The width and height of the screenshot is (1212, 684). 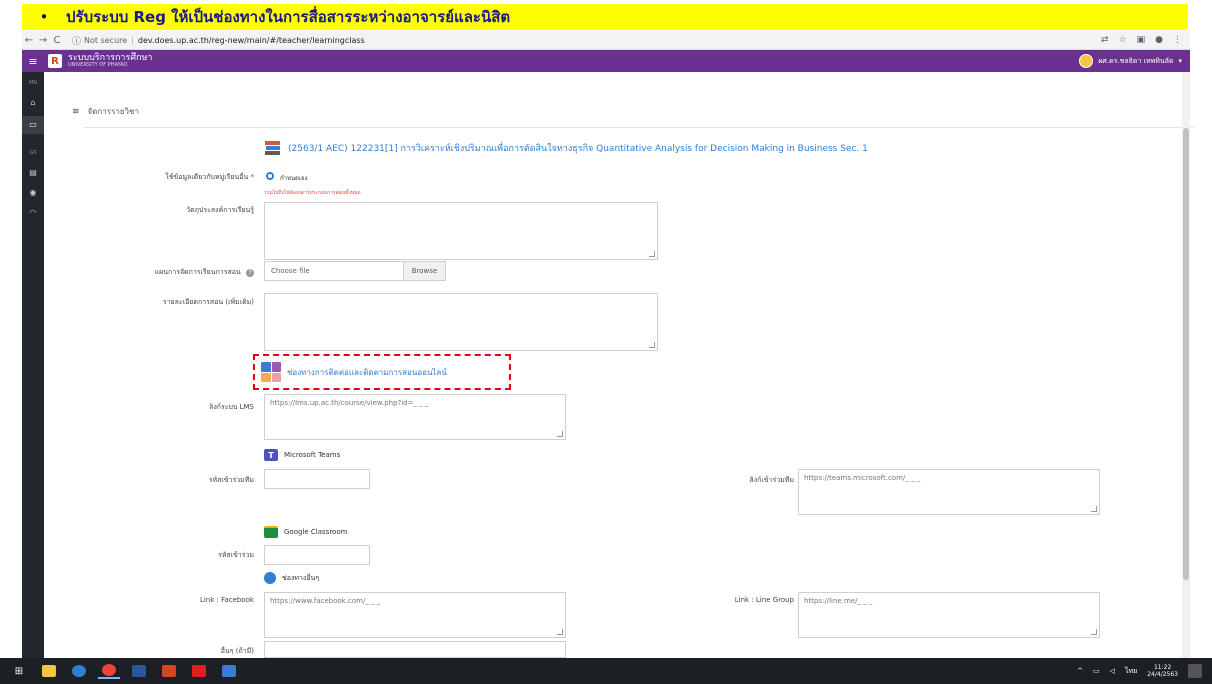 What do you see at coordinates (229, 671) in the screenshot?
I see `settings-app-icon` at bounding box center [229, 671].